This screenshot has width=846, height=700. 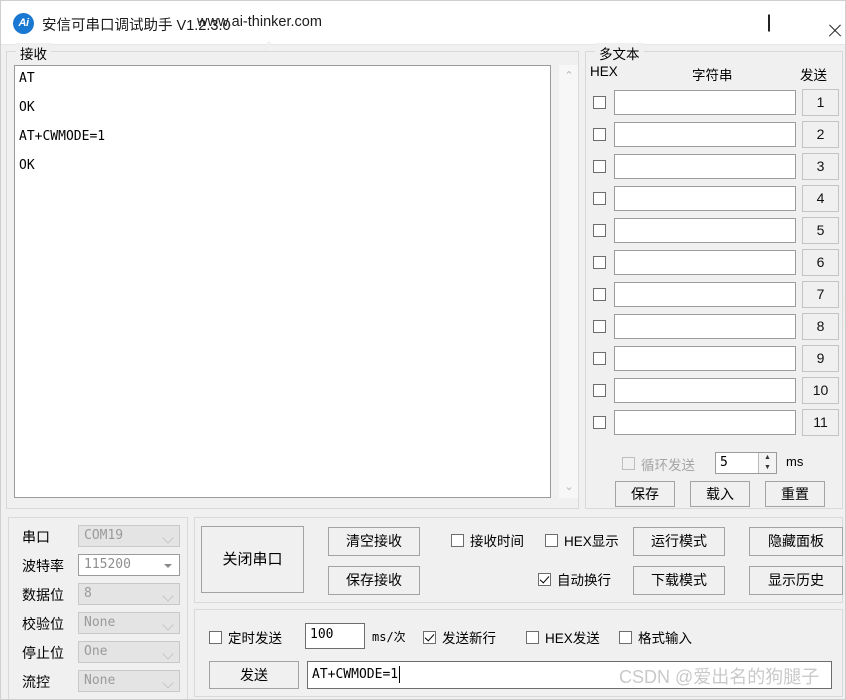 What do you see at coordinates (254, 675) in the screenshot?
I see `send-button: 发送` at bounding box center [254, 675].